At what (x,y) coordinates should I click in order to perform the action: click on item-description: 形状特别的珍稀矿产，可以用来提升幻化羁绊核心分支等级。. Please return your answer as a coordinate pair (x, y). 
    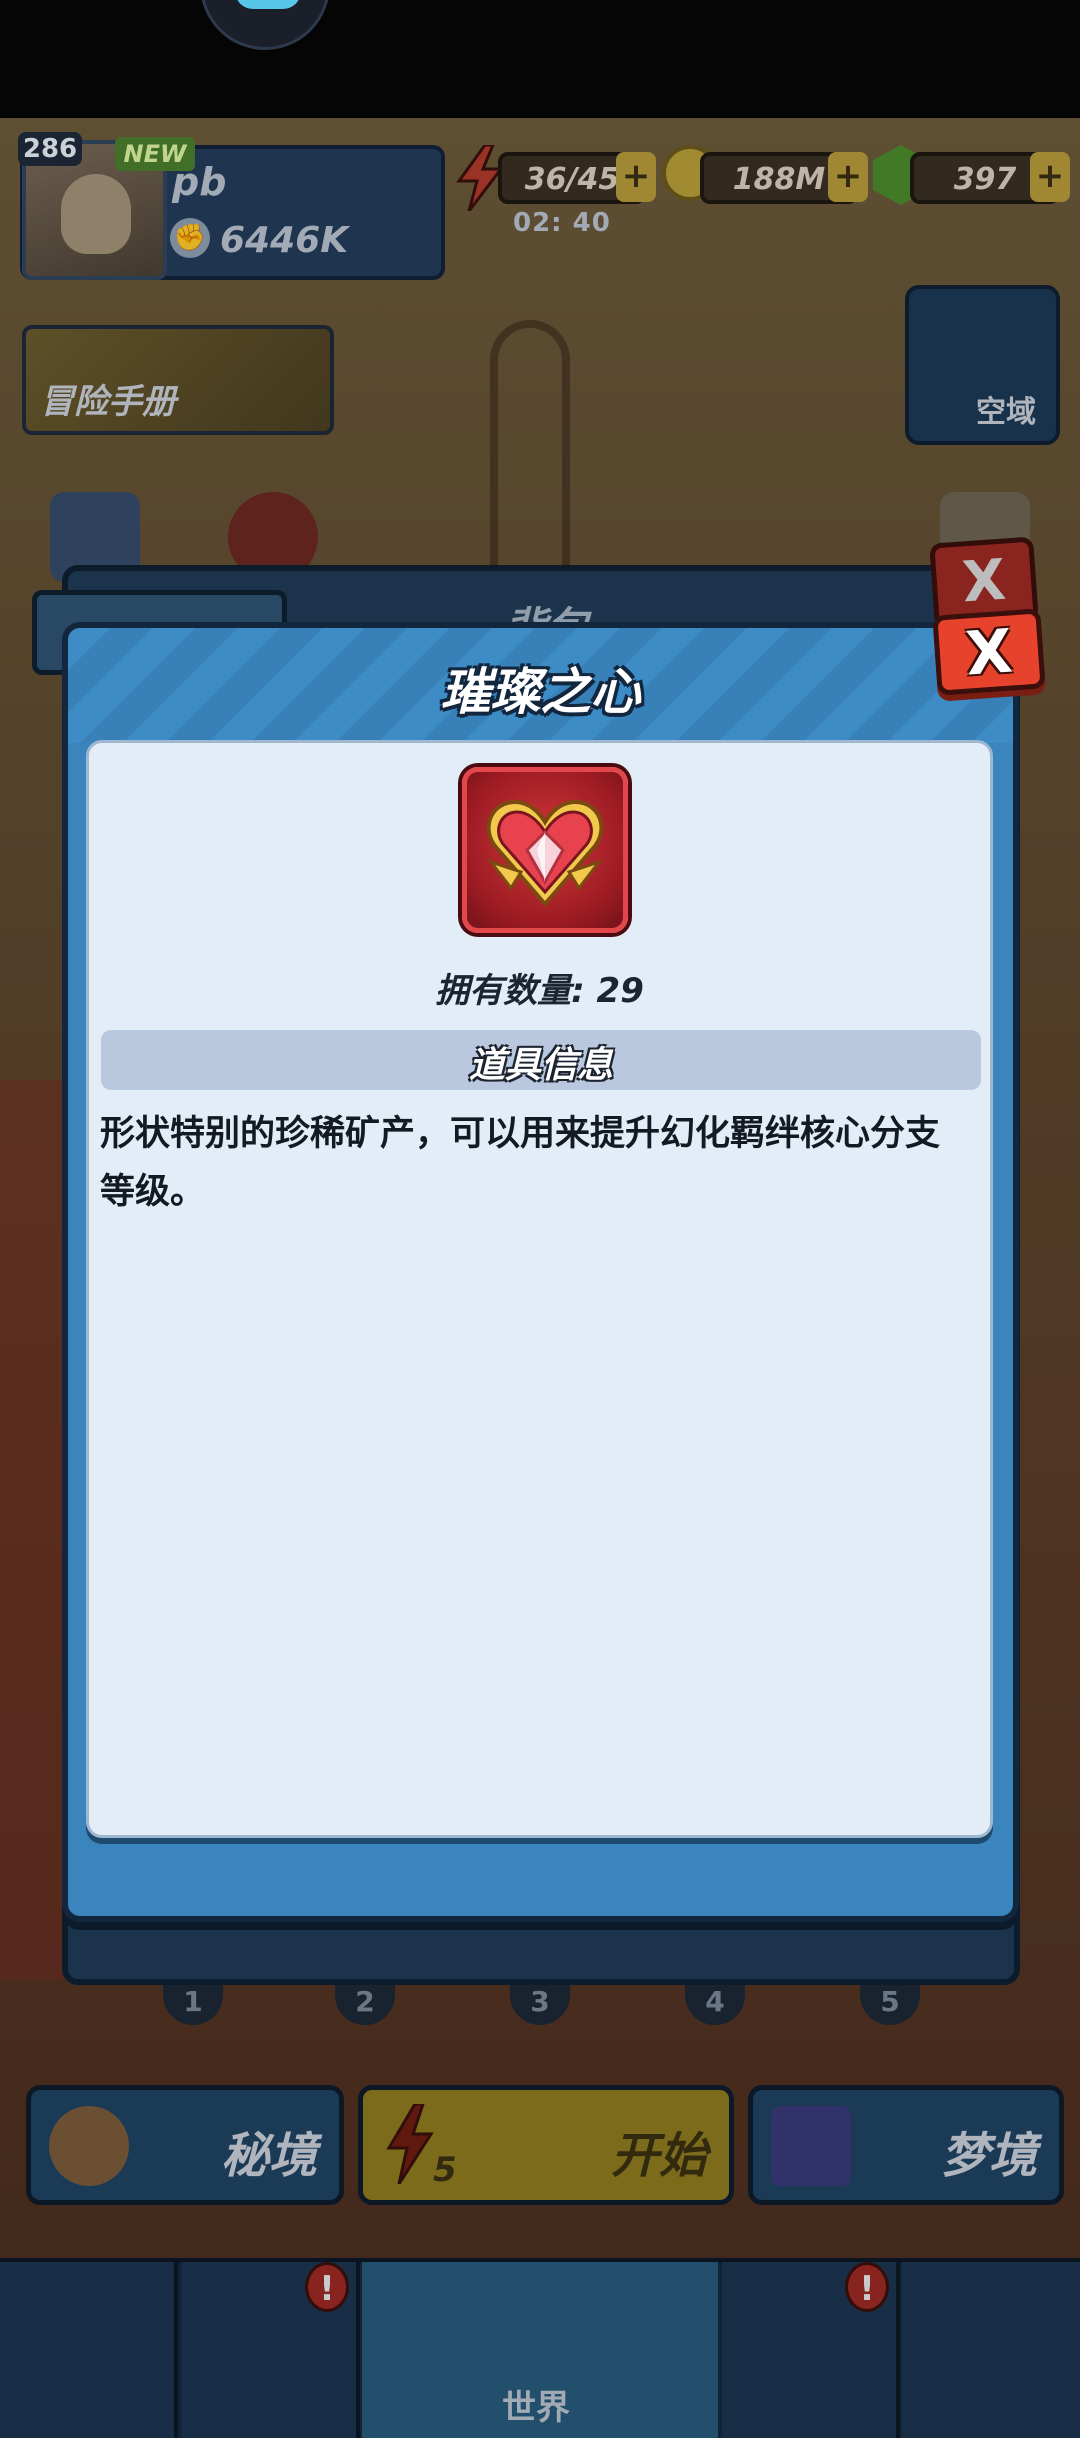
    Looking at the image, I should click on (520, 1163).